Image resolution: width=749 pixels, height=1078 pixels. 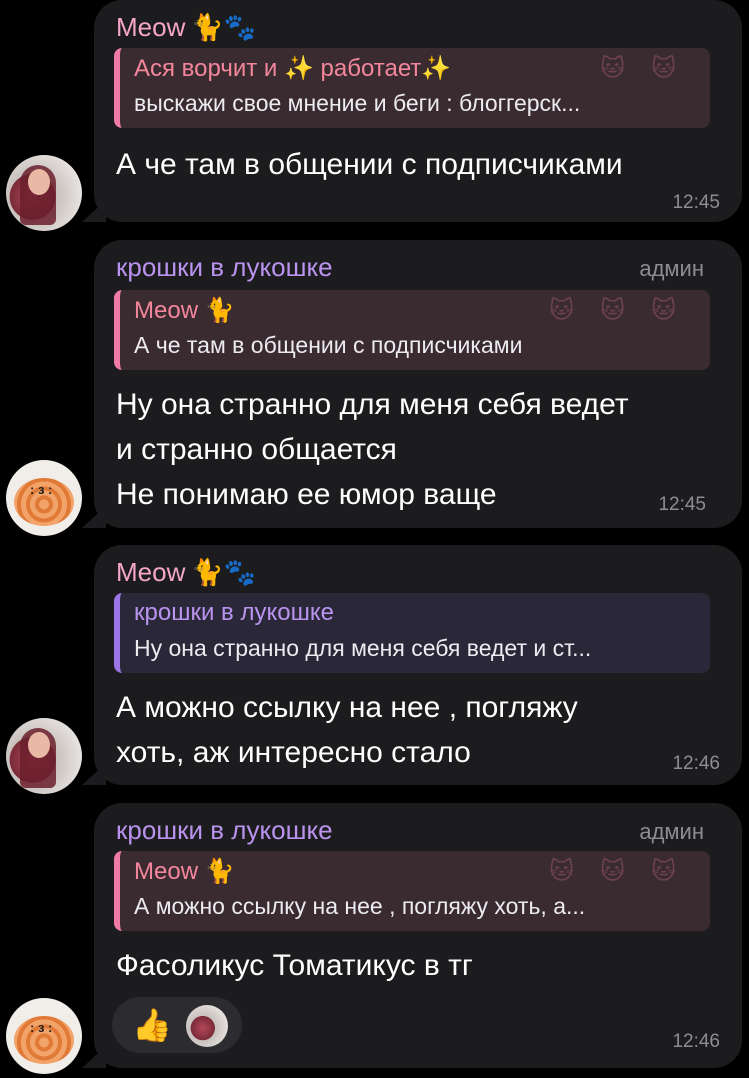 What do you see at coordinates (207, 1026) in the screenshot?
I see `reactor-avatar-icon` at bounding box center [207, 1026].